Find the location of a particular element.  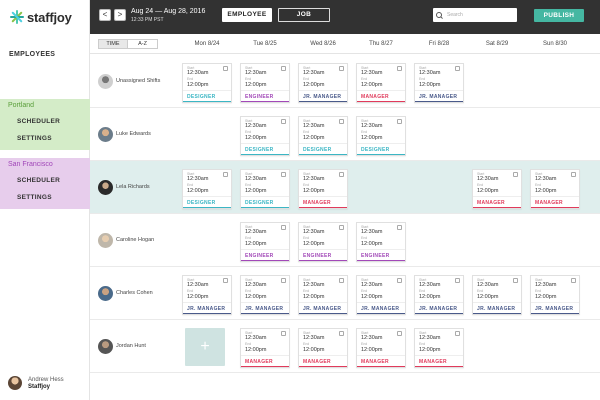

user-profile: Andrew Hess Staffjoy is located at coordinates (36, 383).